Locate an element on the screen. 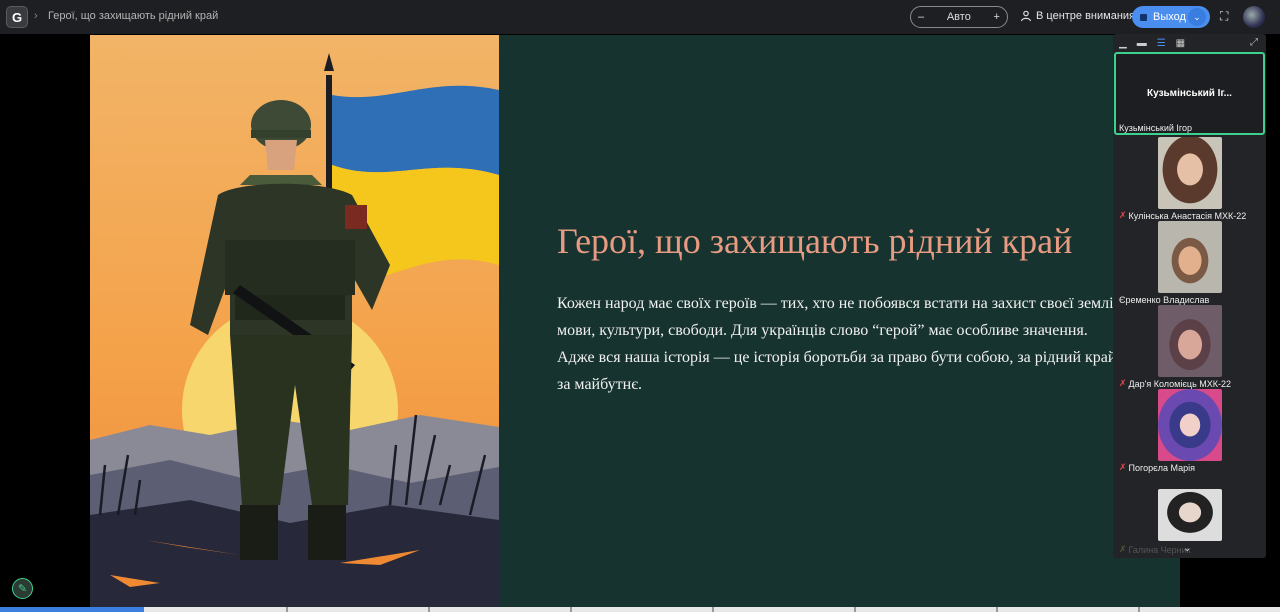 This screenshot has width=1280, height=612. annotate-pen-icon: ✎ is located at coordinates (22, 588).